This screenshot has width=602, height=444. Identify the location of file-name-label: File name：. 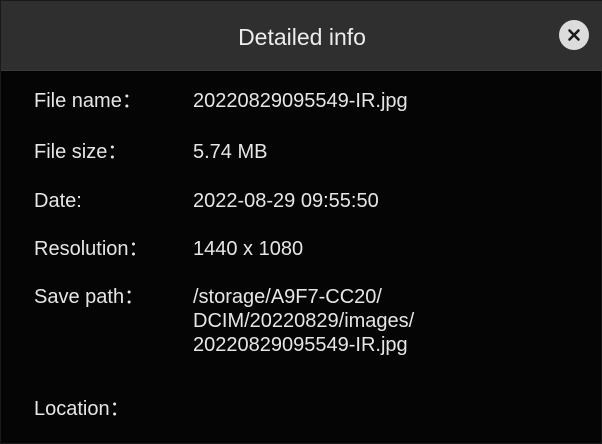
(88, 101).